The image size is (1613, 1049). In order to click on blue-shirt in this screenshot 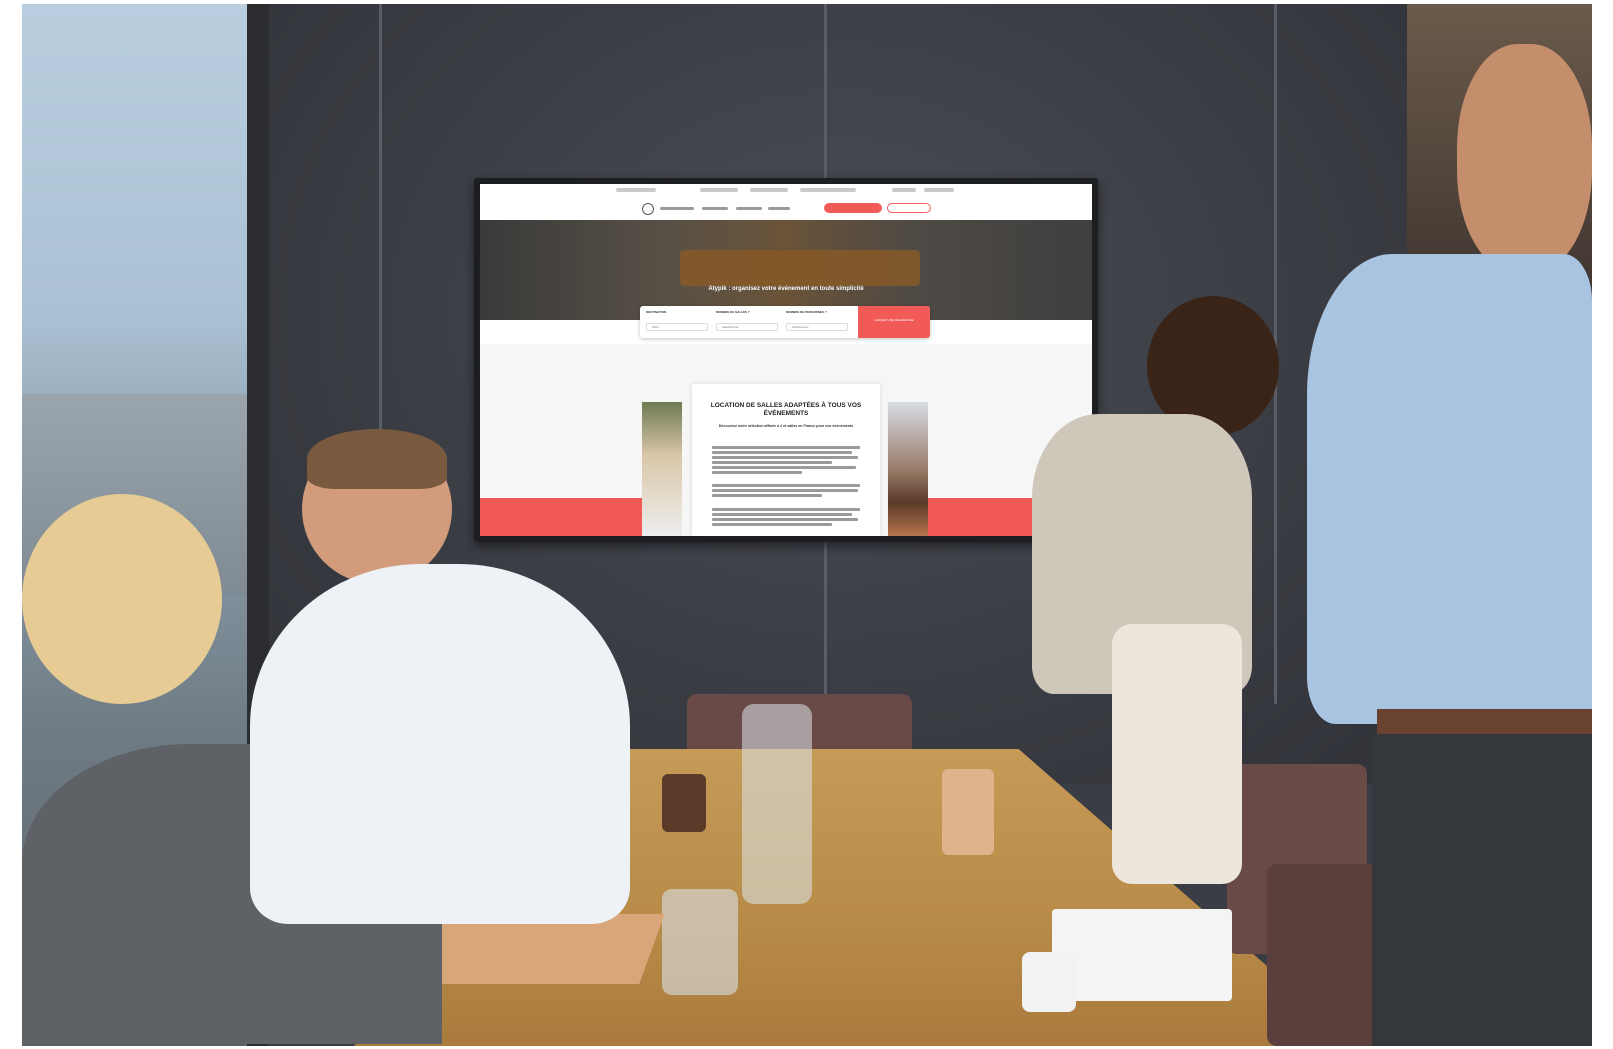, I will do `click(1449, 489)`.